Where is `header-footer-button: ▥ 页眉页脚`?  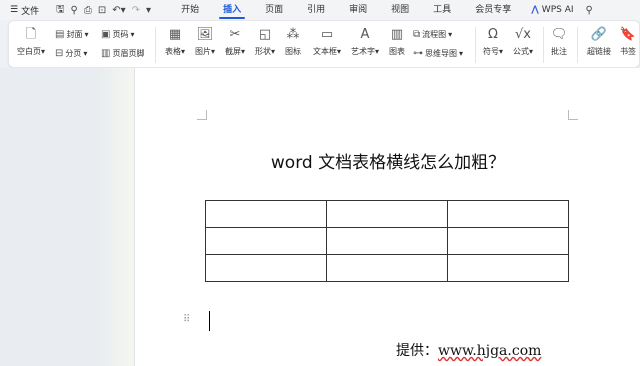 header-footer-button: ▥ 页眉页脚 is located at coordinates (122, 53).